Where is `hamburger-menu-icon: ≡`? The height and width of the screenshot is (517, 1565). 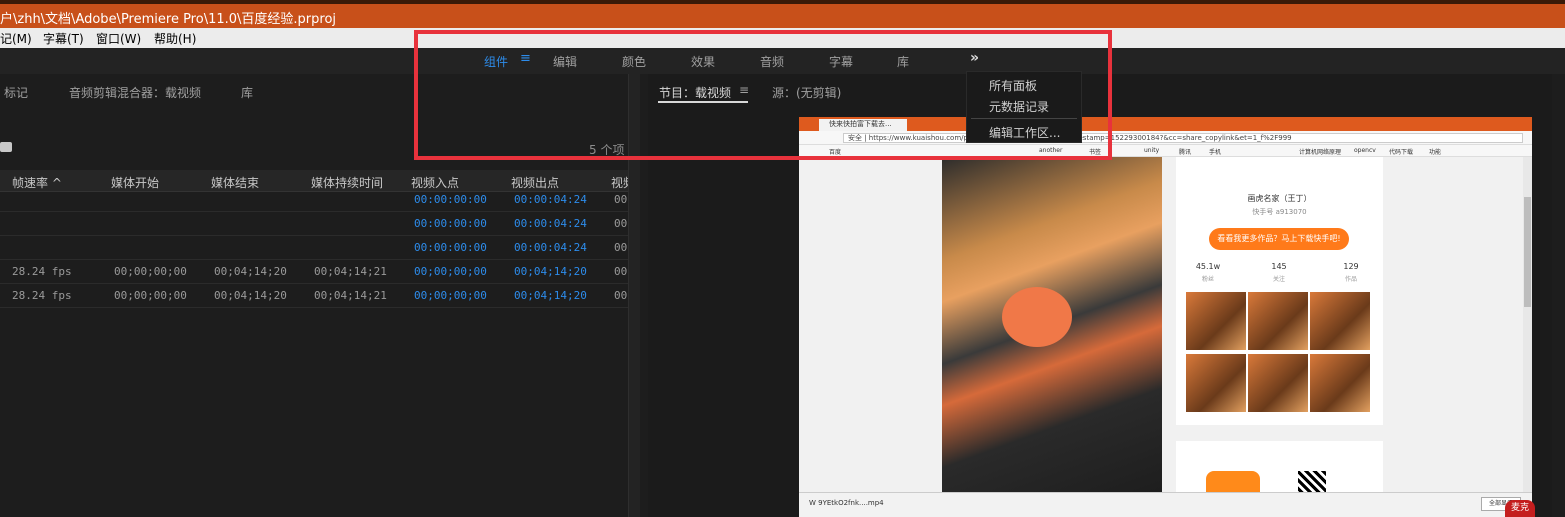
hamburger-menu-icon: ≡ is located at coordinates (525, 58).